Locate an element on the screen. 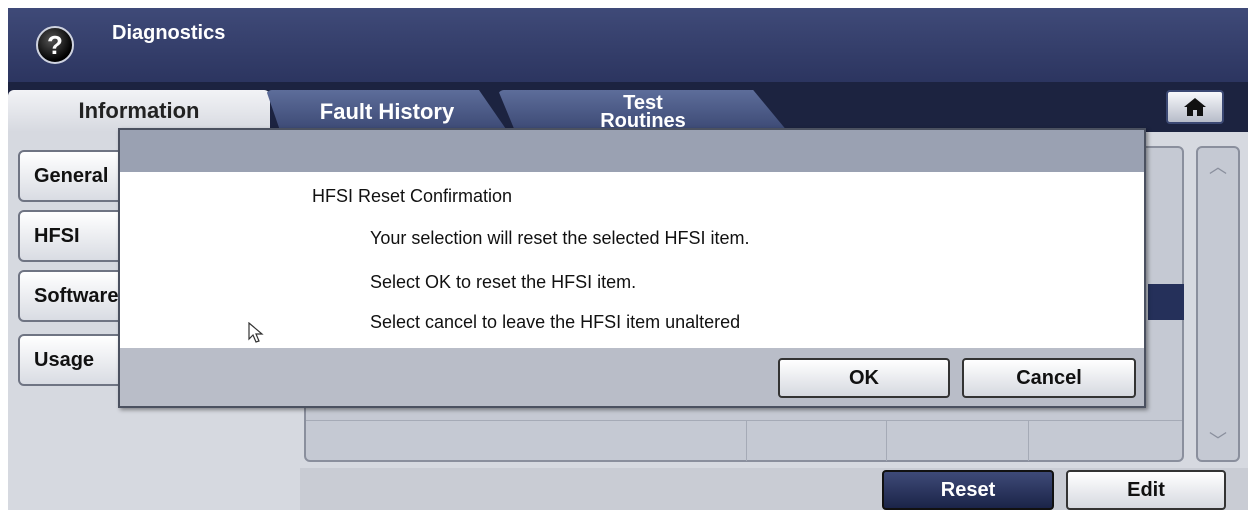 This screenshot has height=514, width=1256. dialog-message-line: Select OK to reset the HFSI item. is located at coordinates (503, 282).